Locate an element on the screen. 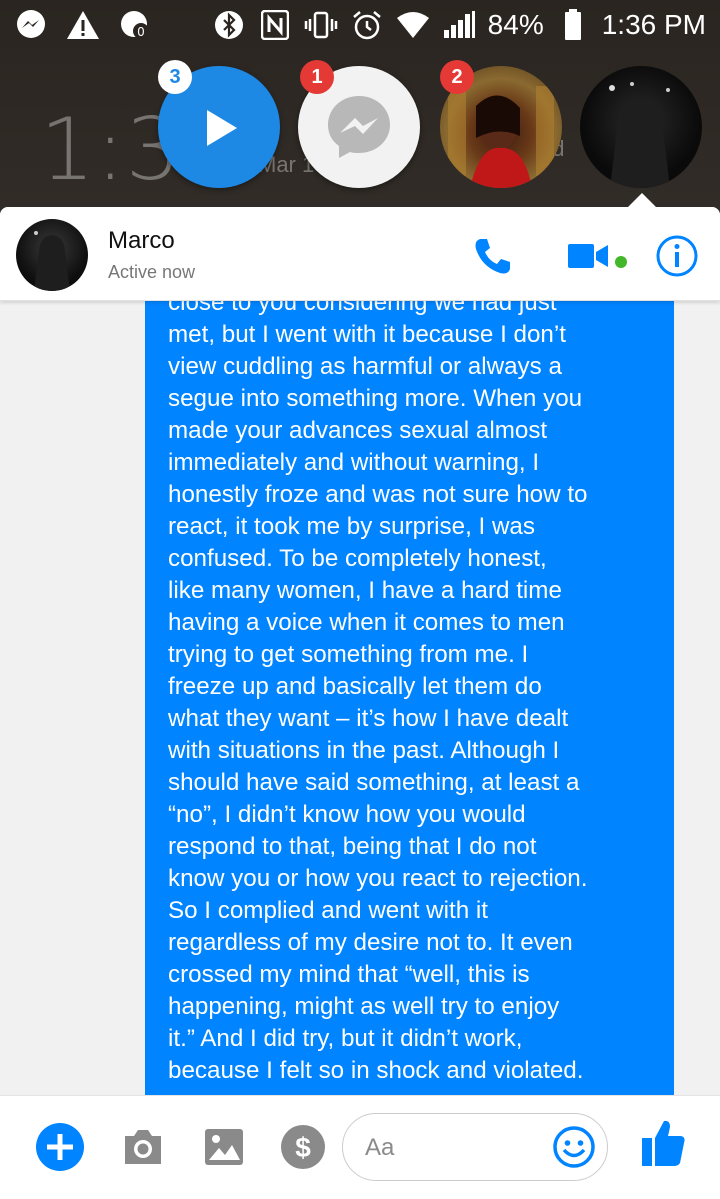 The width and height of the screenshot is (720, 1199). camera-button is located at coordinates (143, 1147).